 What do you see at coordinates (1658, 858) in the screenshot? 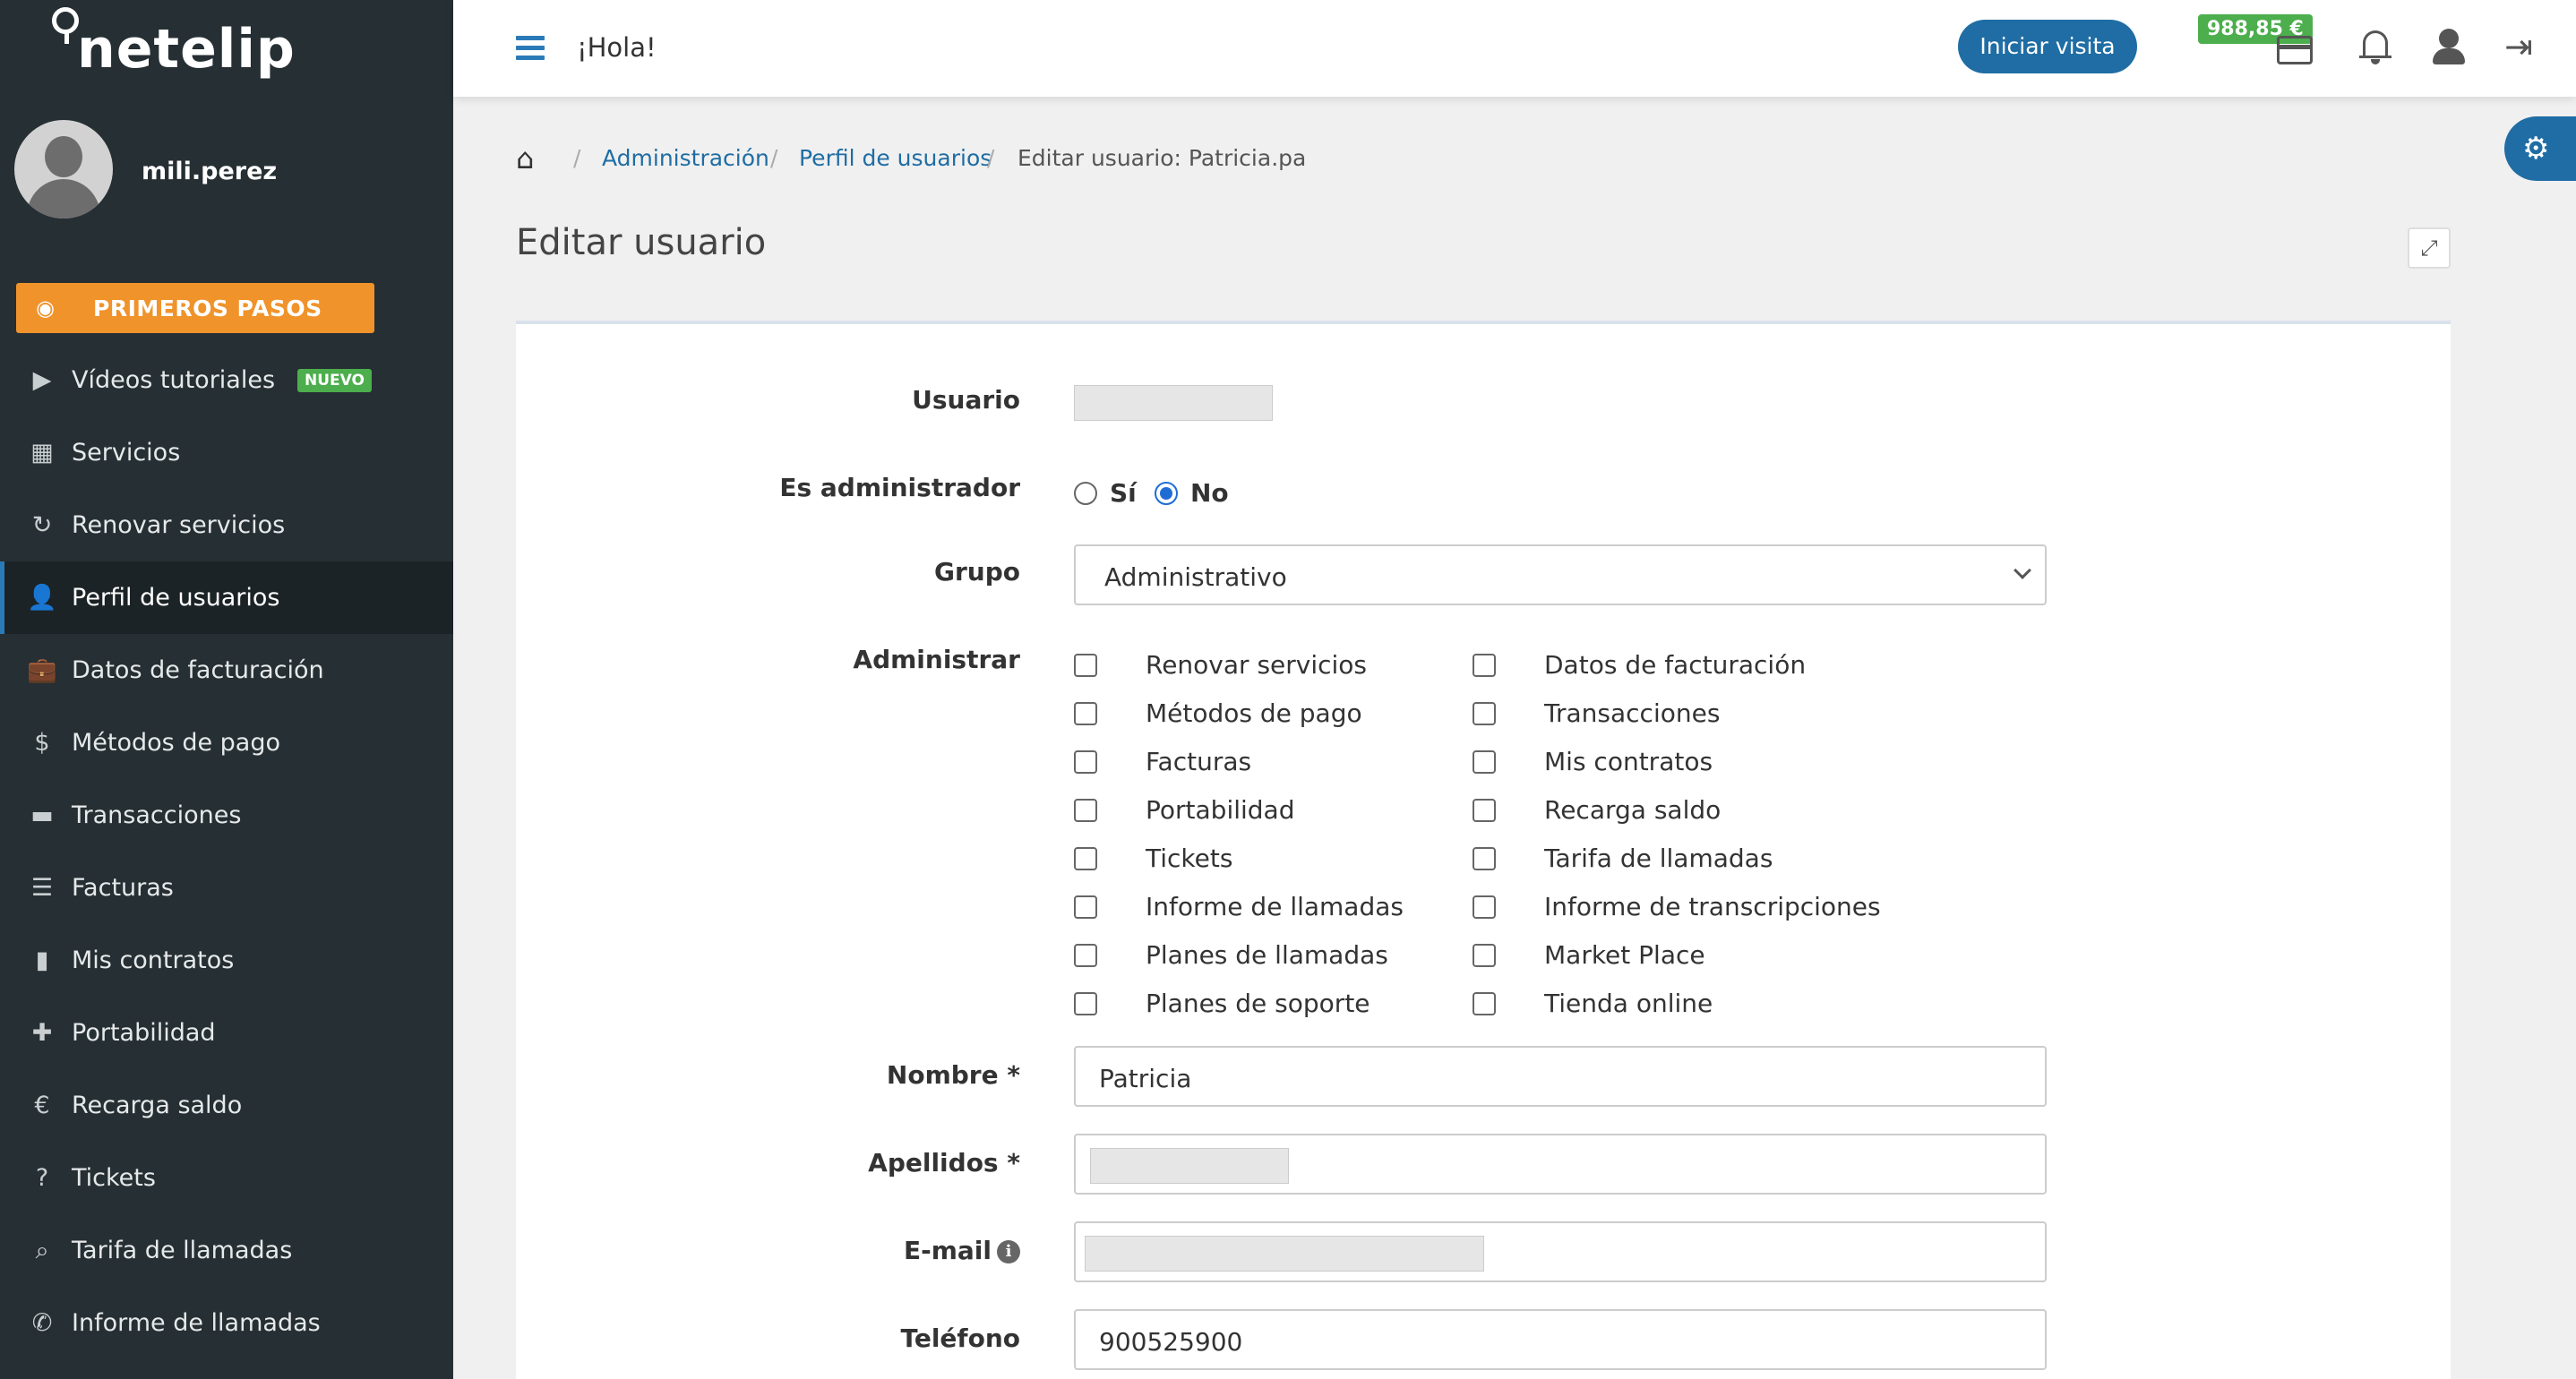
I see `permission-label: Tarifa de llamadas` at bounding box center [1658, 858].